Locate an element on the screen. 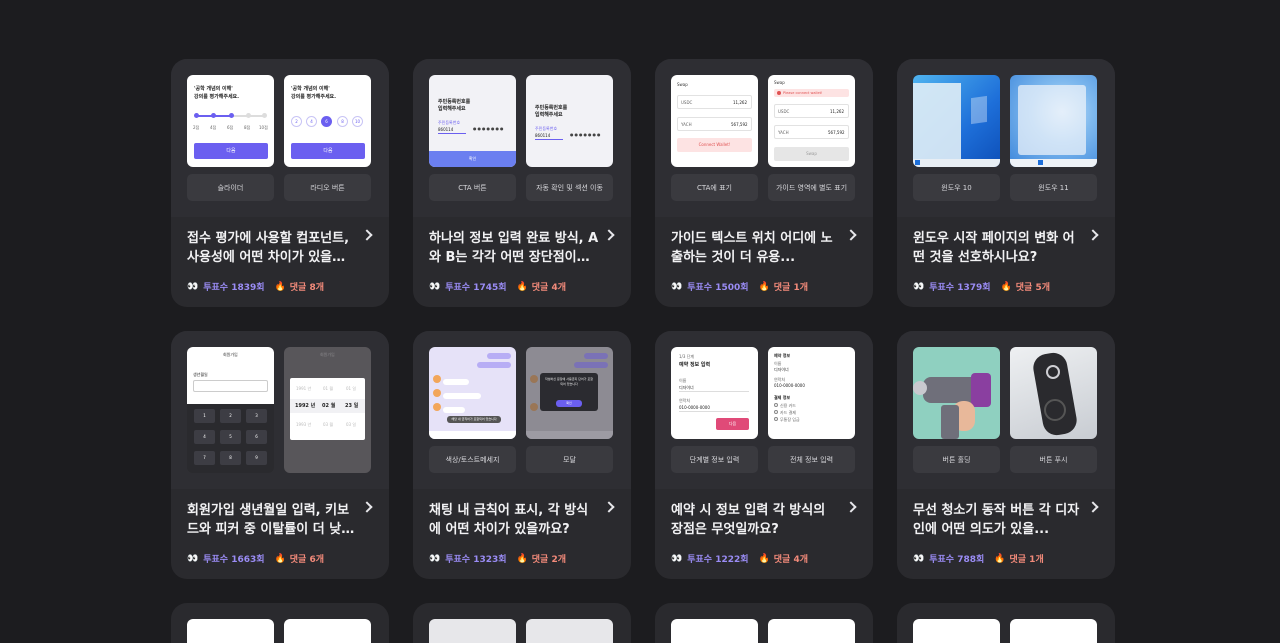  keypad-key: 4 is located at coordinates (204, 437).